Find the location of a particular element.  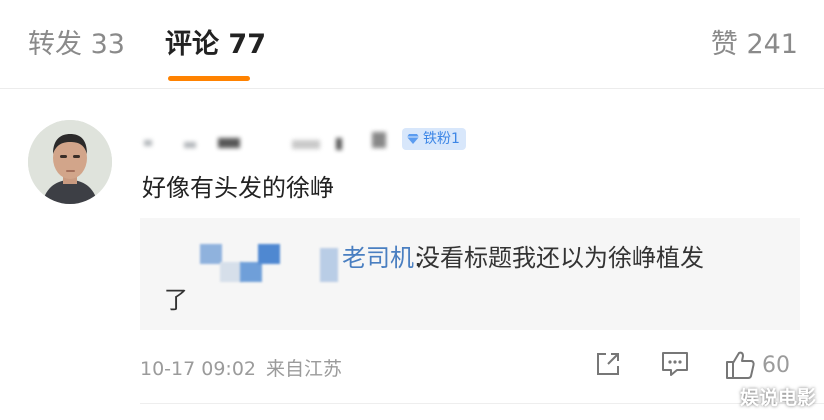

thumbs-up-icon is located at coordinates (740, 365).